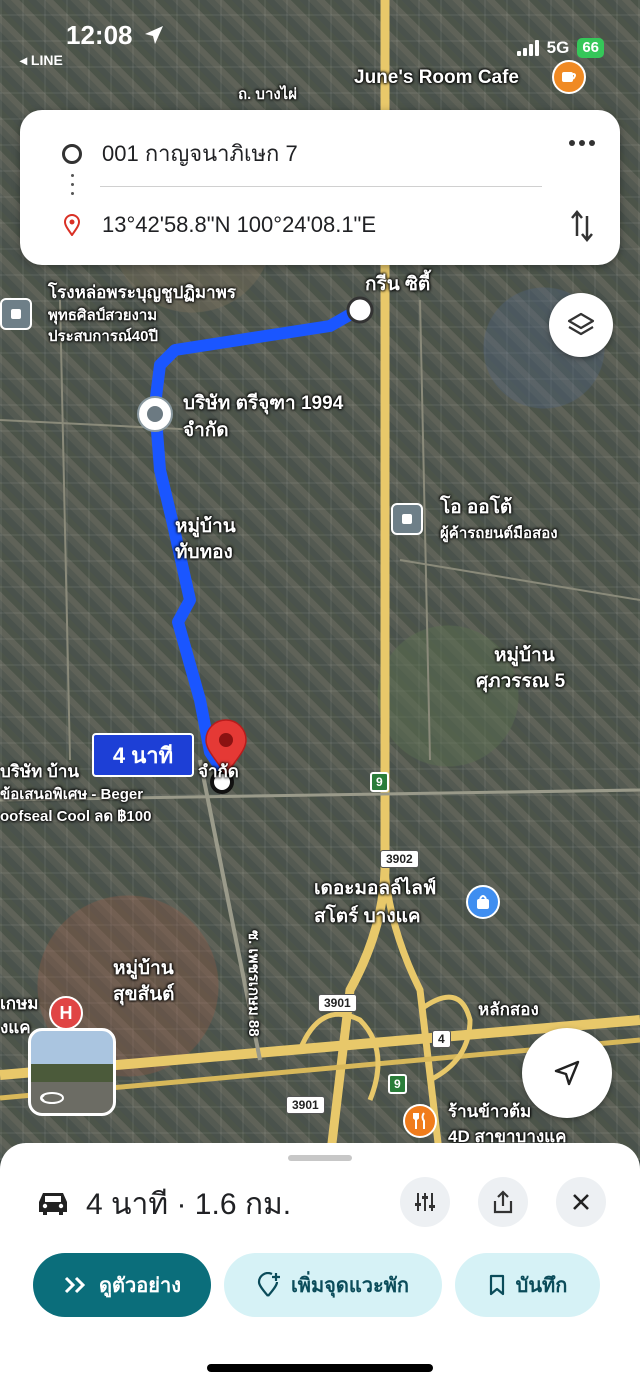  I want to click on origin-text: 001 กาญจนาภิเษก 7, so click(200, 153).